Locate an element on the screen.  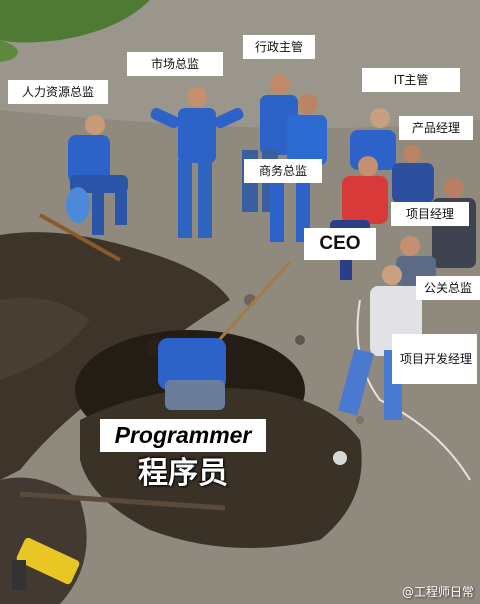
label-business-director: 商务总监 is located at coordinates (283, 171).